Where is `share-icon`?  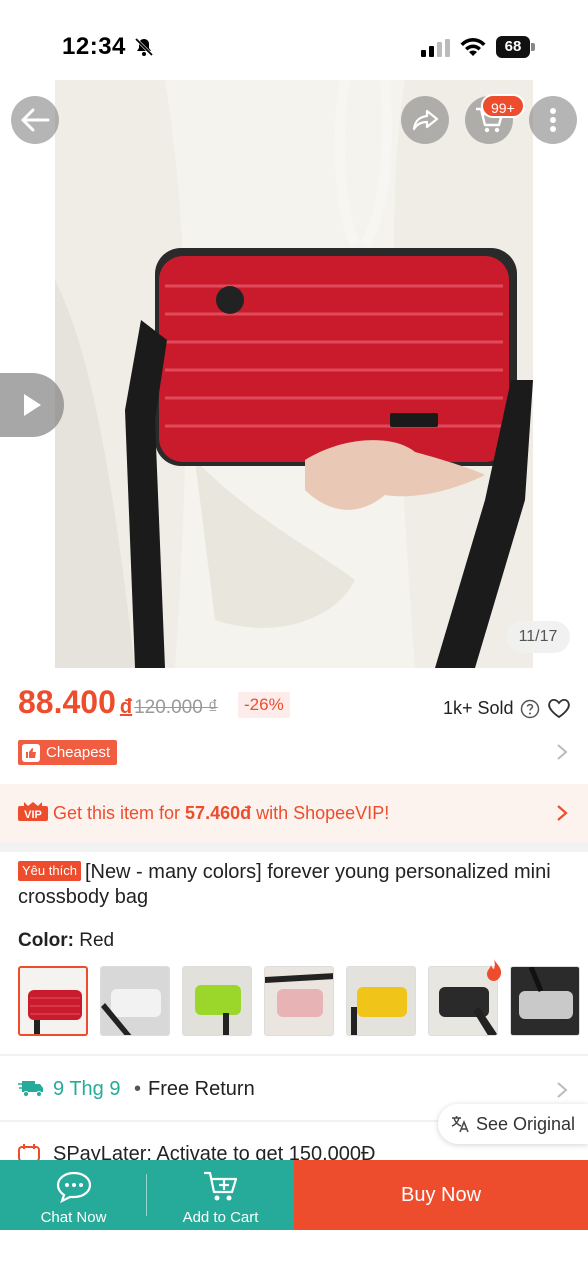
share-icon is located at coordinates (425, 120).